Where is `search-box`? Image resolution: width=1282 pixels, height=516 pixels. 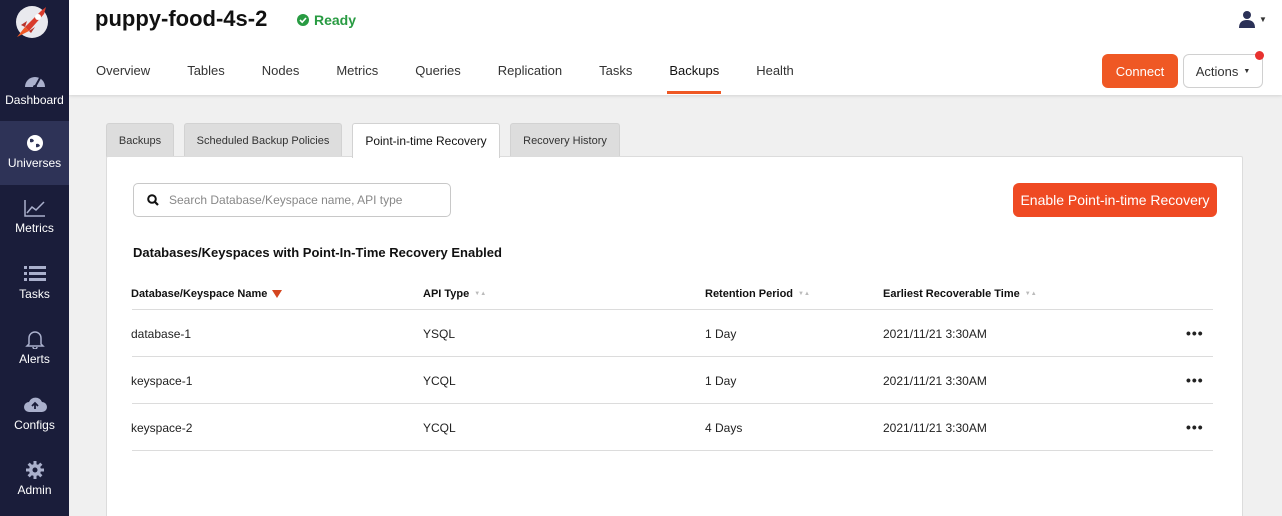
search-box is located at coordinates (292, 200).